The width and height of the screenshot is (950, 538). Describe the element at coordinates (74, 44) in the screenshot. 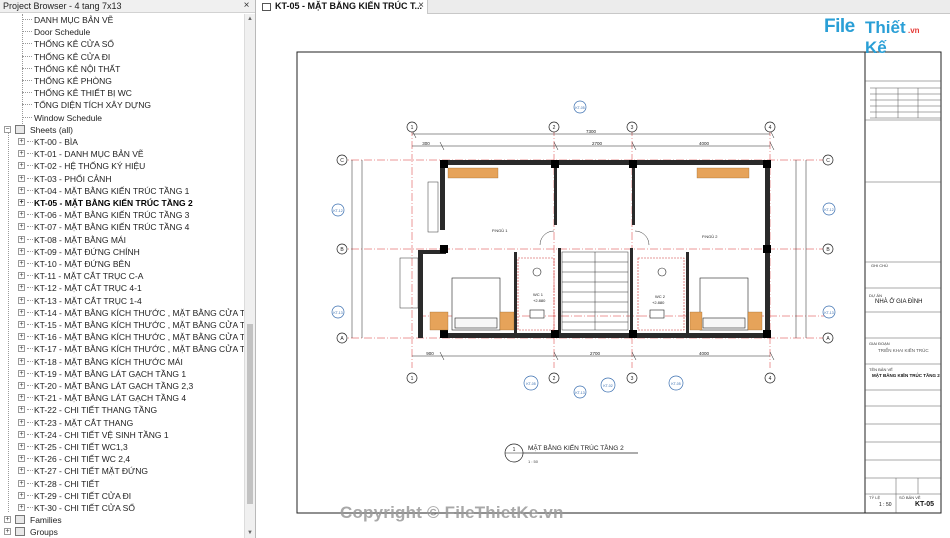

I see `schedule-item-label: THỐNG KÊ CỬA SỔ` at that location.